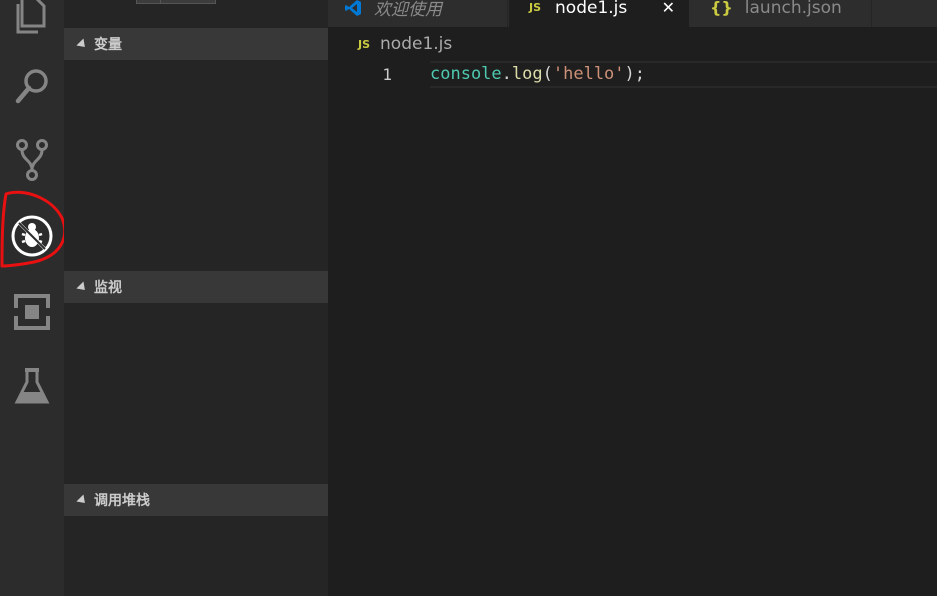  Describe the element at coordinates (591, 9) in the screenshot. I see `tab-label: node1.js` at that location.